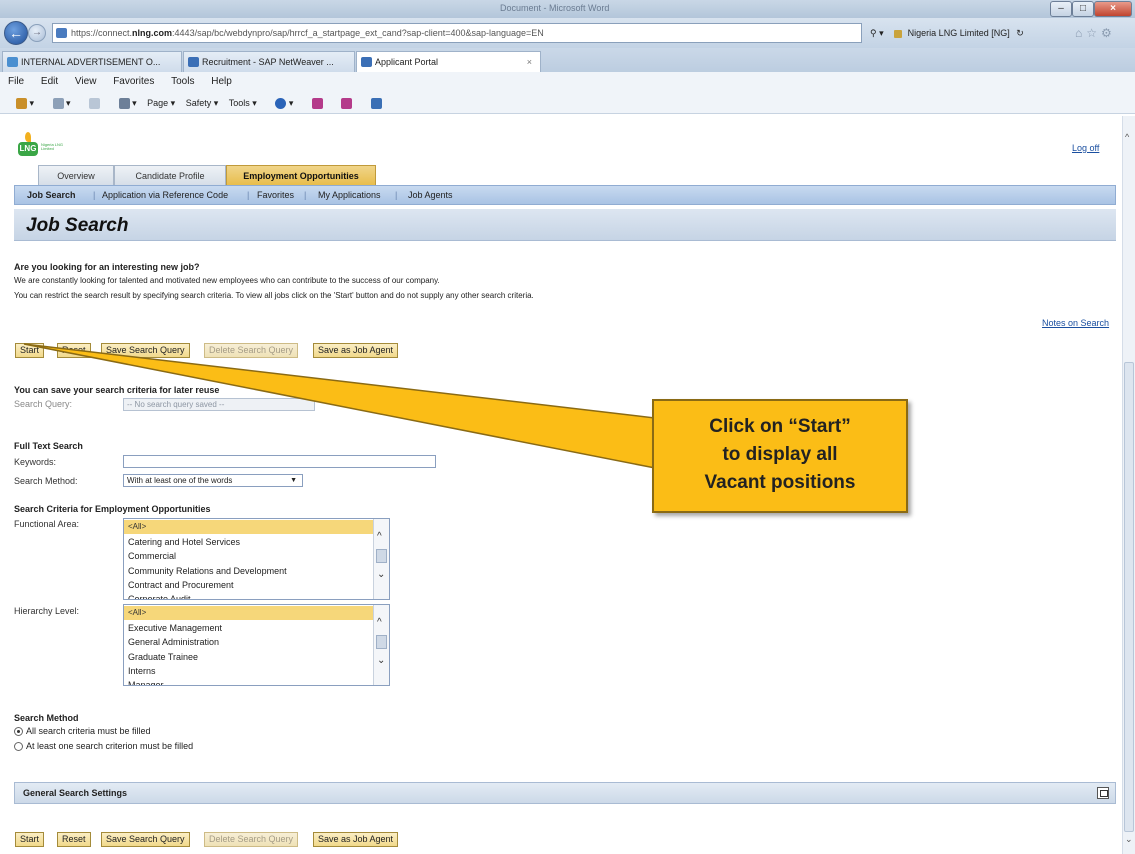 The image size is (1135, 854). I want to click on maximize-button: □, so click(1083, 9).